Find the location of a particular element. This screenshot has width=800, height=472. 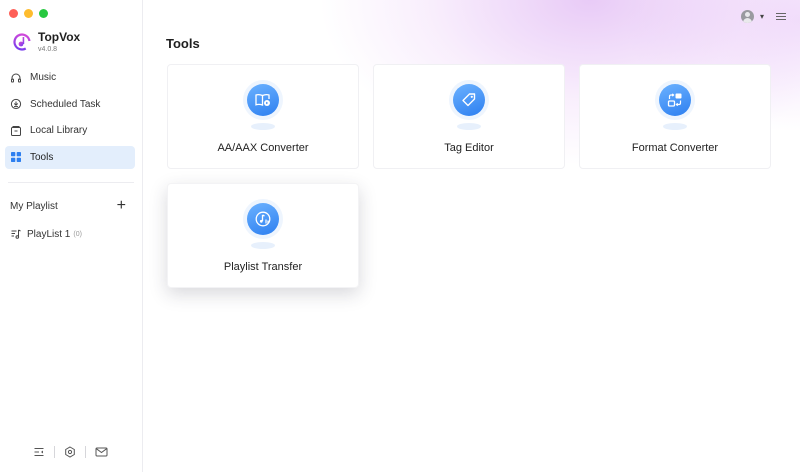

sidebar-item-label: Local Library is located at coordinates (59, 131).